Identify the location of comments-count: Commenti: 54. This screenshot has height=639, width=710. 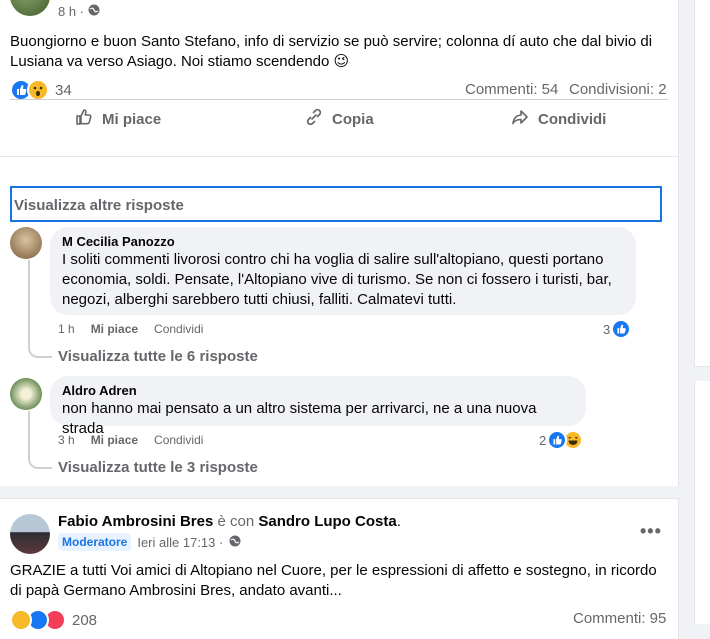
(511, 89).